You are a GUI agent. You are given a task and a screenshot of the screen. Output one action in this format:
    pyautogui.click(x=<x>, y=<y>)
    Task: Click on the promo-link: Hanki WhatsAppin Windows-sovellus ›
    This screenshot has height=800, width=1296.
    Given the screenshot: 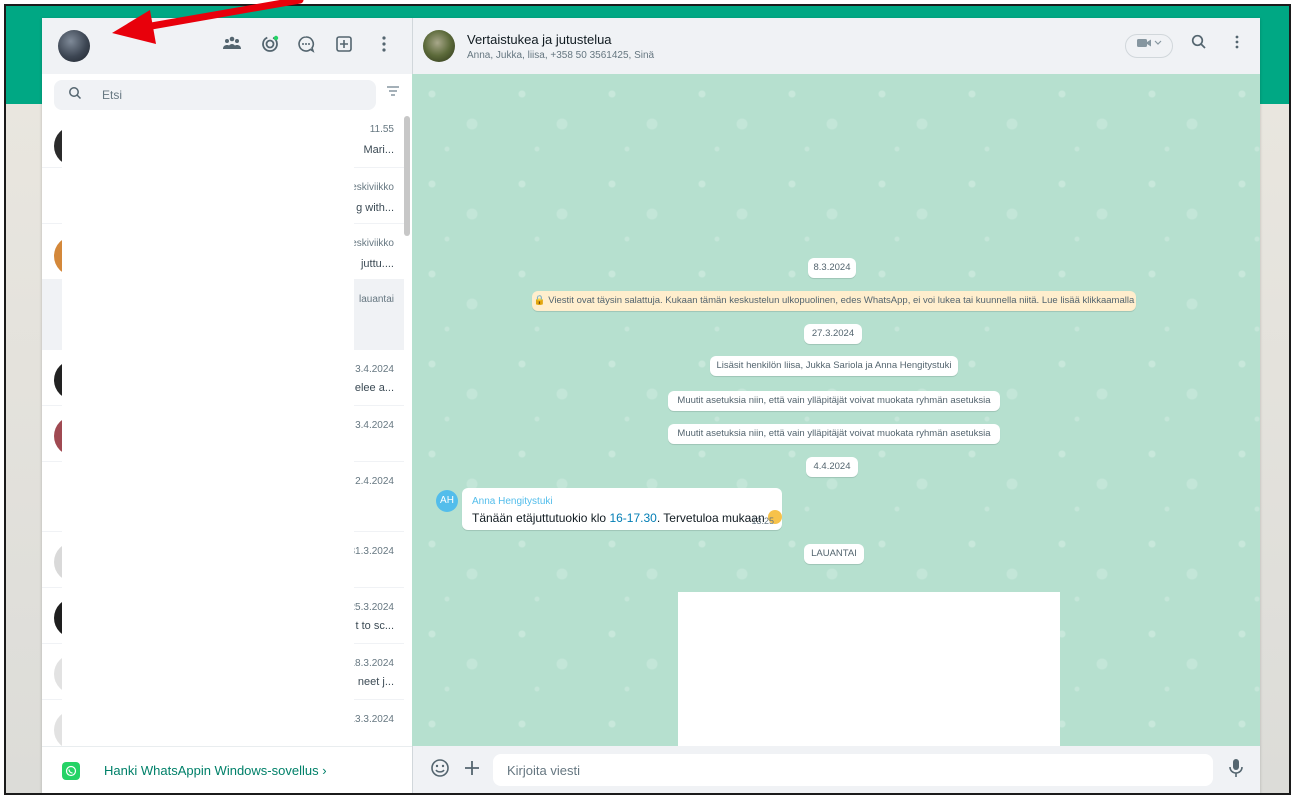 What is the action you would take?
    pyautogui.click(x=215, y=770)
    